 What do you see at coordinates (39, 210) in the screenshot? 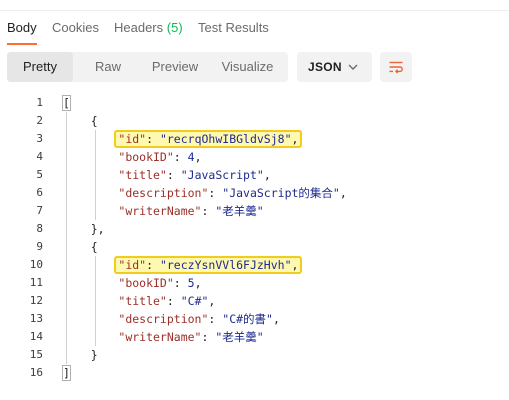
I see `line-number: 7` at bounding box center [39, 210].